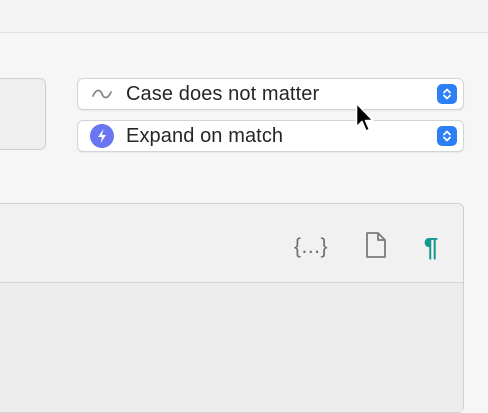 Image resolution: width=488 pixels, height=413 pixels. What do you see at coordinates (102, 136) in the screenshot?
I see `lightning-bolt-icon` at bounding box center [102, 136].